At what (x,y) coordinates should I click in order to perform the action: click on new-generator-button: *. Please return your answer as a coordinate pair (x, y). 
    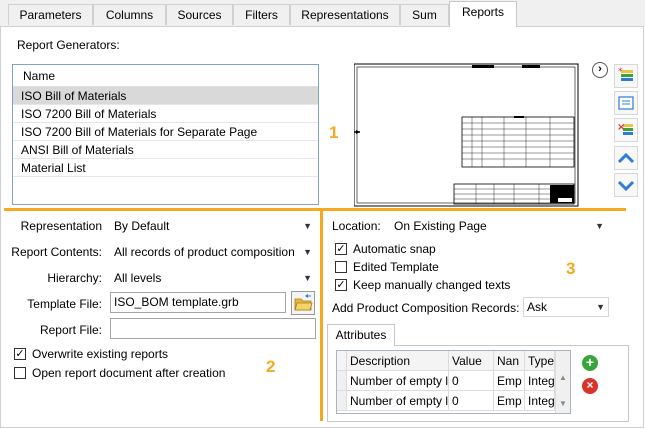
    Looking at the image, I should click on (626, 76).